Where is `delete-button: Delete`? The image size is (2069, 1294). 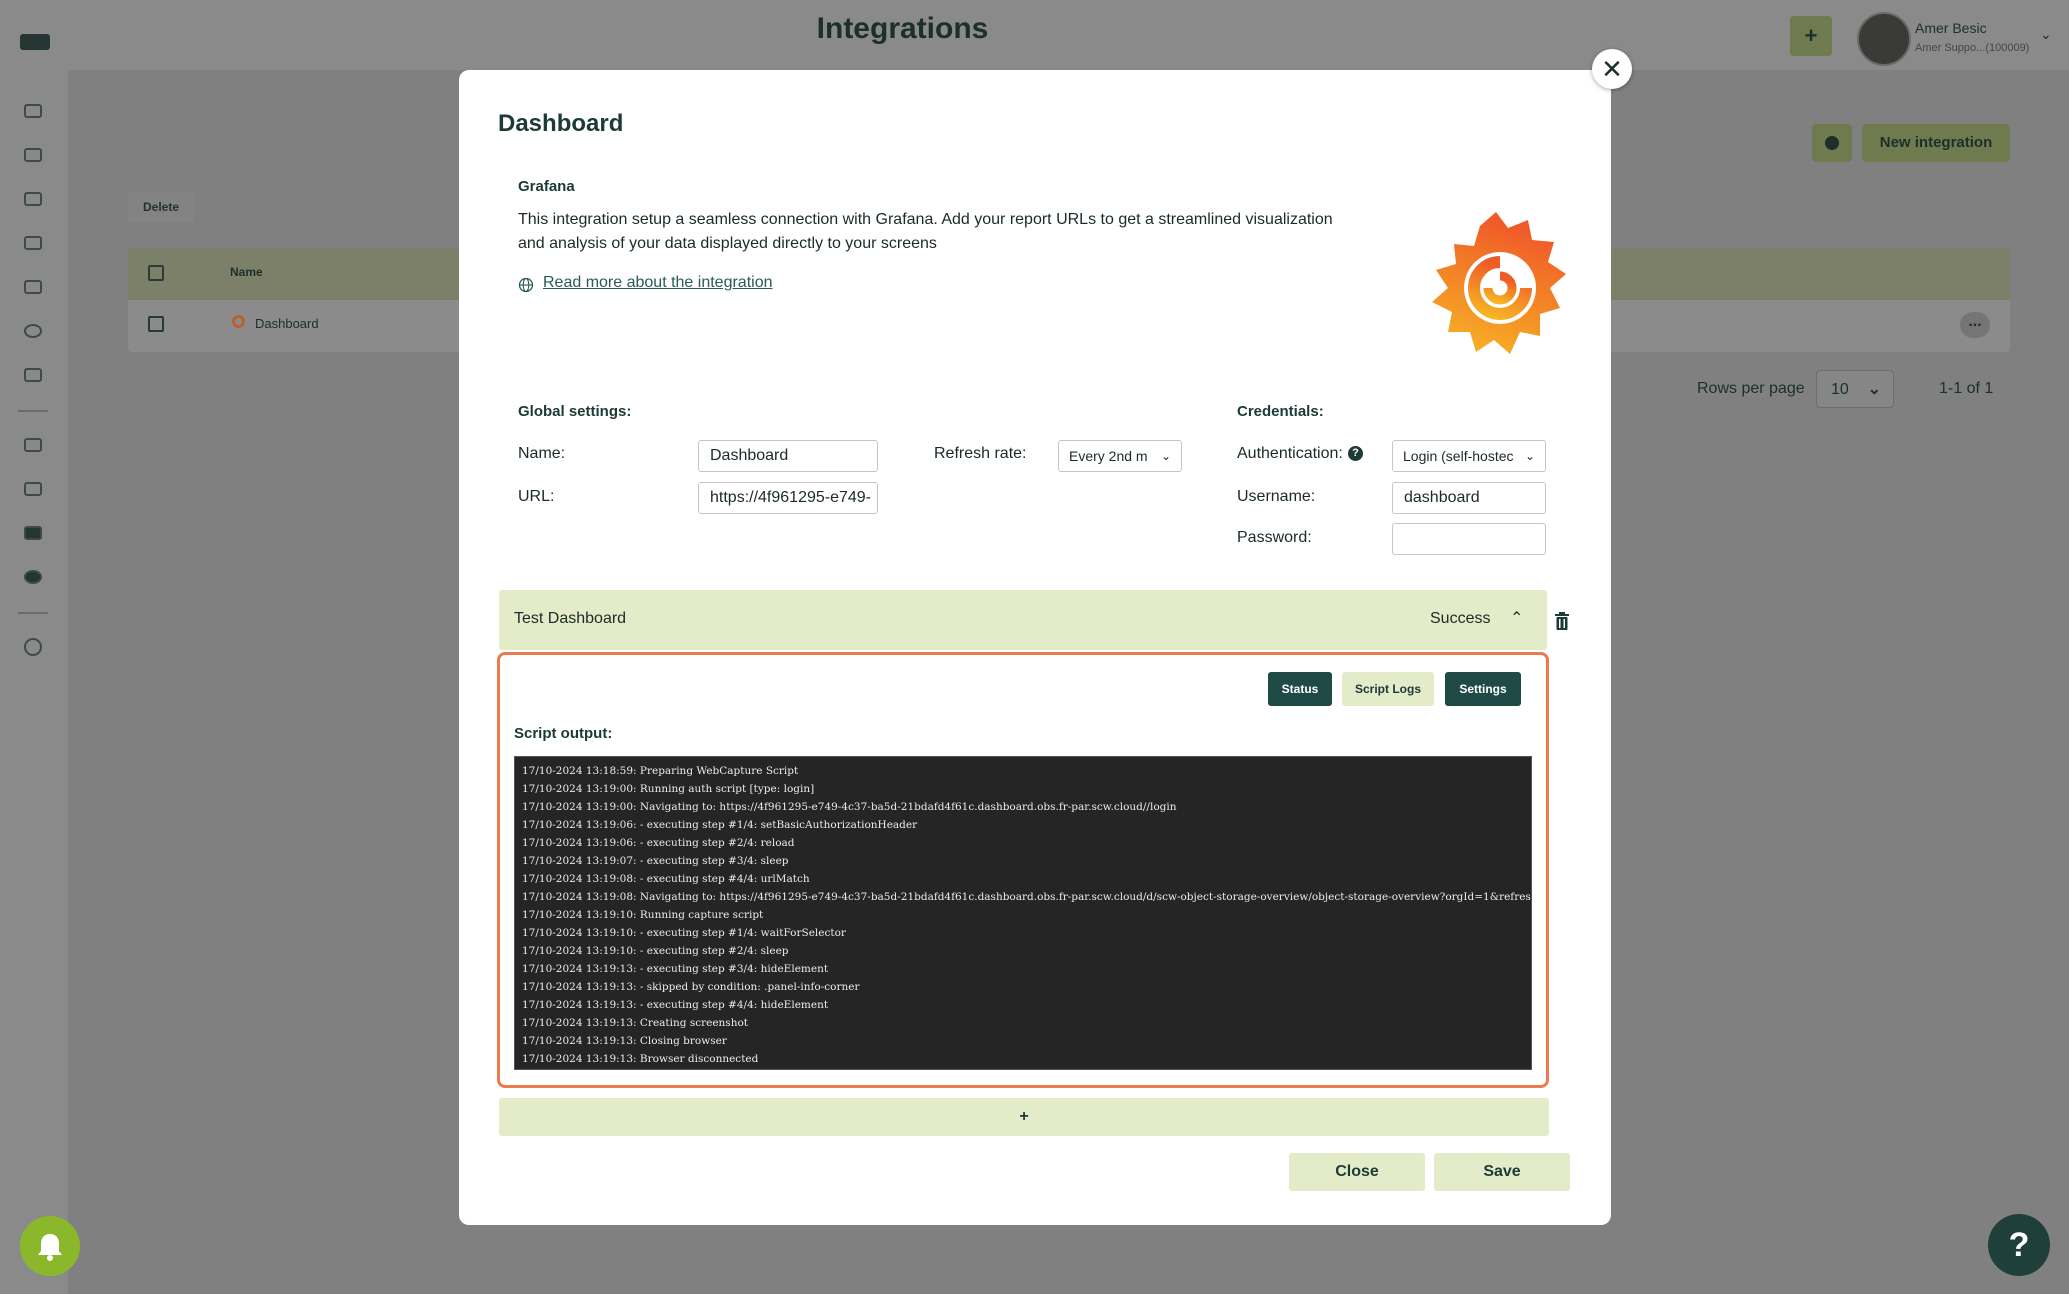
delete-button: Delete is located at coordinates (161, 207).